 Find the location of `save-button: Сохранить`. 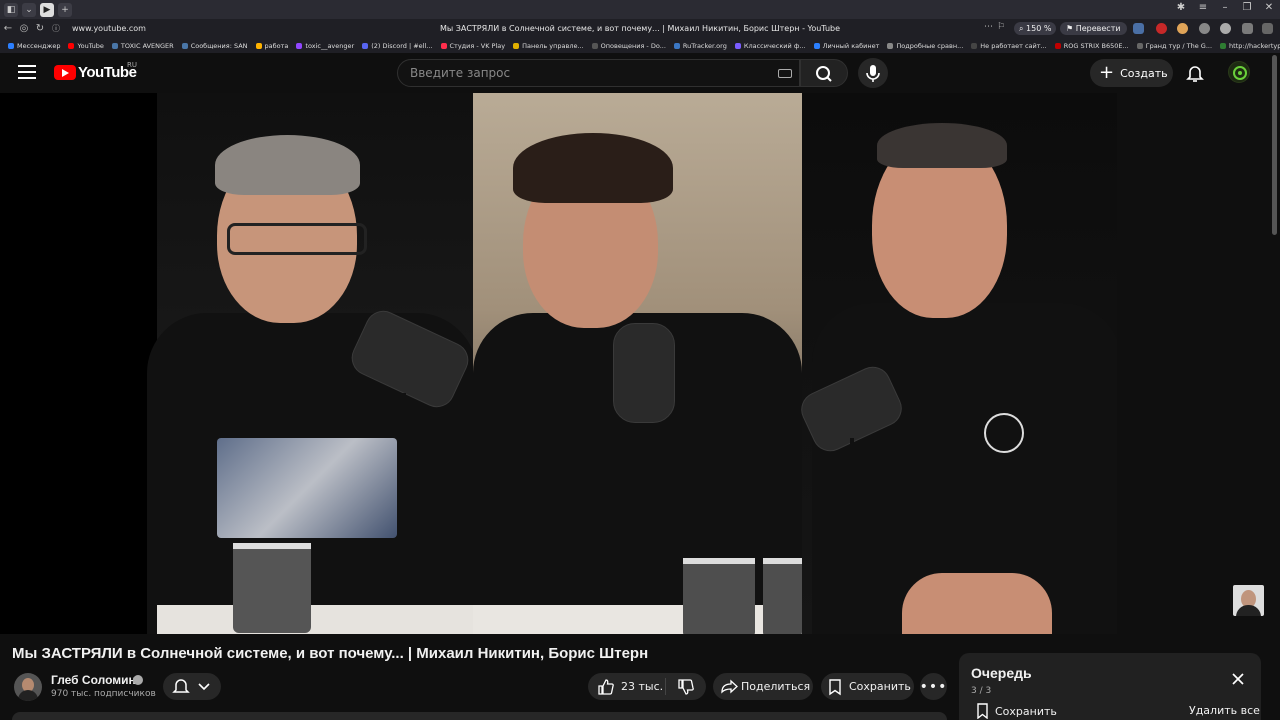

save-button: Сохранить is located at coordinates (867, 686).